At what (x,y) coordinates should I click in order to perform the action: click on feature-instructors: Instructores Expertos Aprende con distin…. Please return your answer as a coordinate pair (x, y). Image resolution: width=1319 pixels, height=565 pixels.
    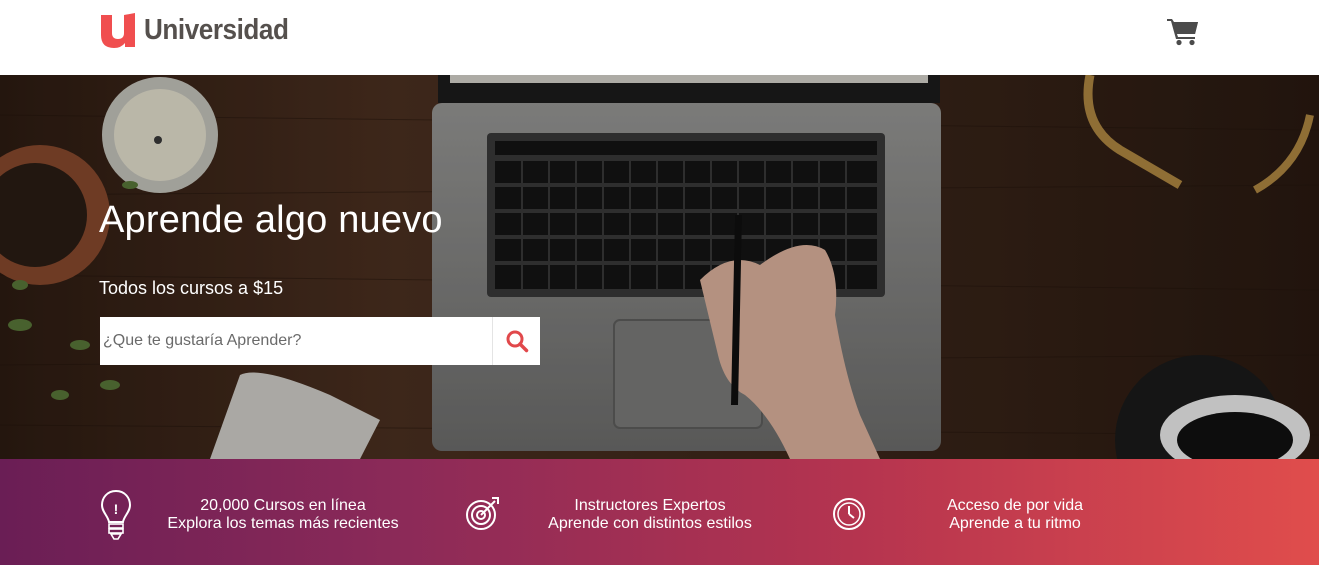
    Looking at the image, I should click on (640, 512).